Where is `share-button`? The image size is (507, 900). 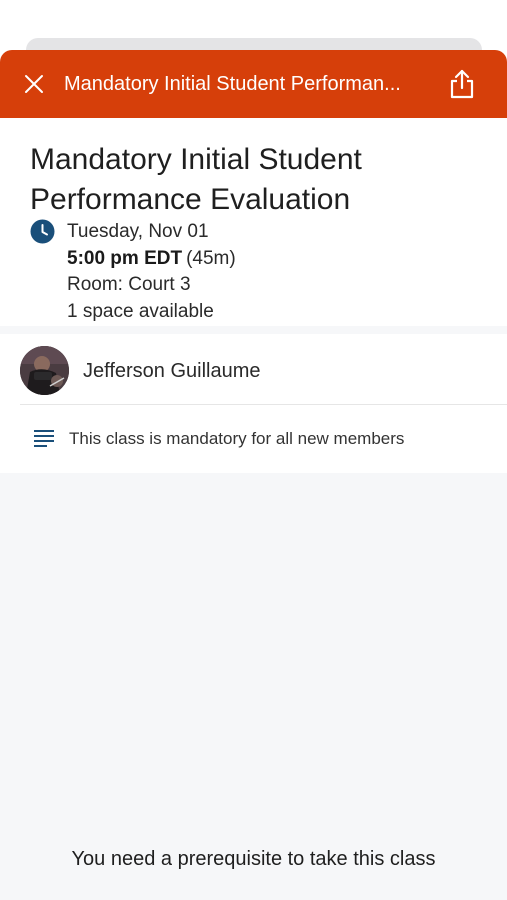 share-button is located at coordinates (462, 84).